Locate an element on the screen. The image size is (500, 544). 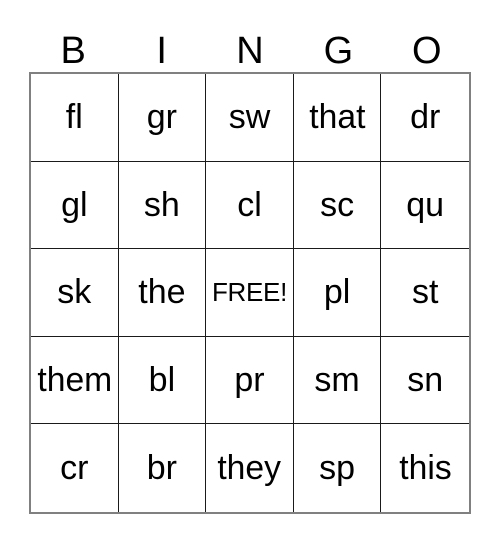
bingo-cell-label: sc is located at coordinates (337, 204).